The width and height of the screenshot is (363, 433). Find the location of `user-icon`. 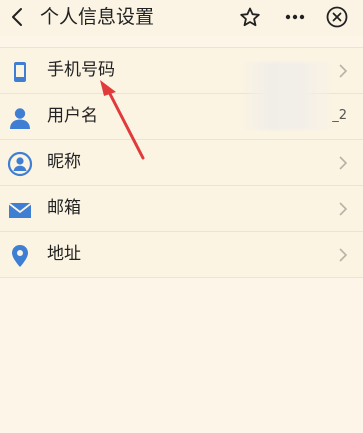

user-icon is located at coordinates (20, 118).